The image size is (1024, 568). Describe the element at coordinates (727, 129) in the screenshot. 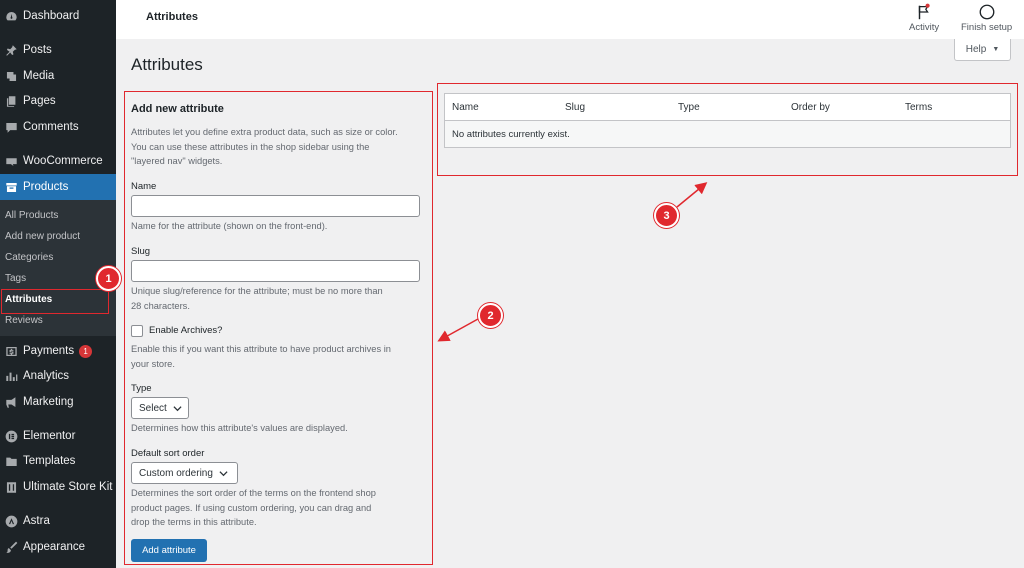

I see `annotation-box-table` at that location.